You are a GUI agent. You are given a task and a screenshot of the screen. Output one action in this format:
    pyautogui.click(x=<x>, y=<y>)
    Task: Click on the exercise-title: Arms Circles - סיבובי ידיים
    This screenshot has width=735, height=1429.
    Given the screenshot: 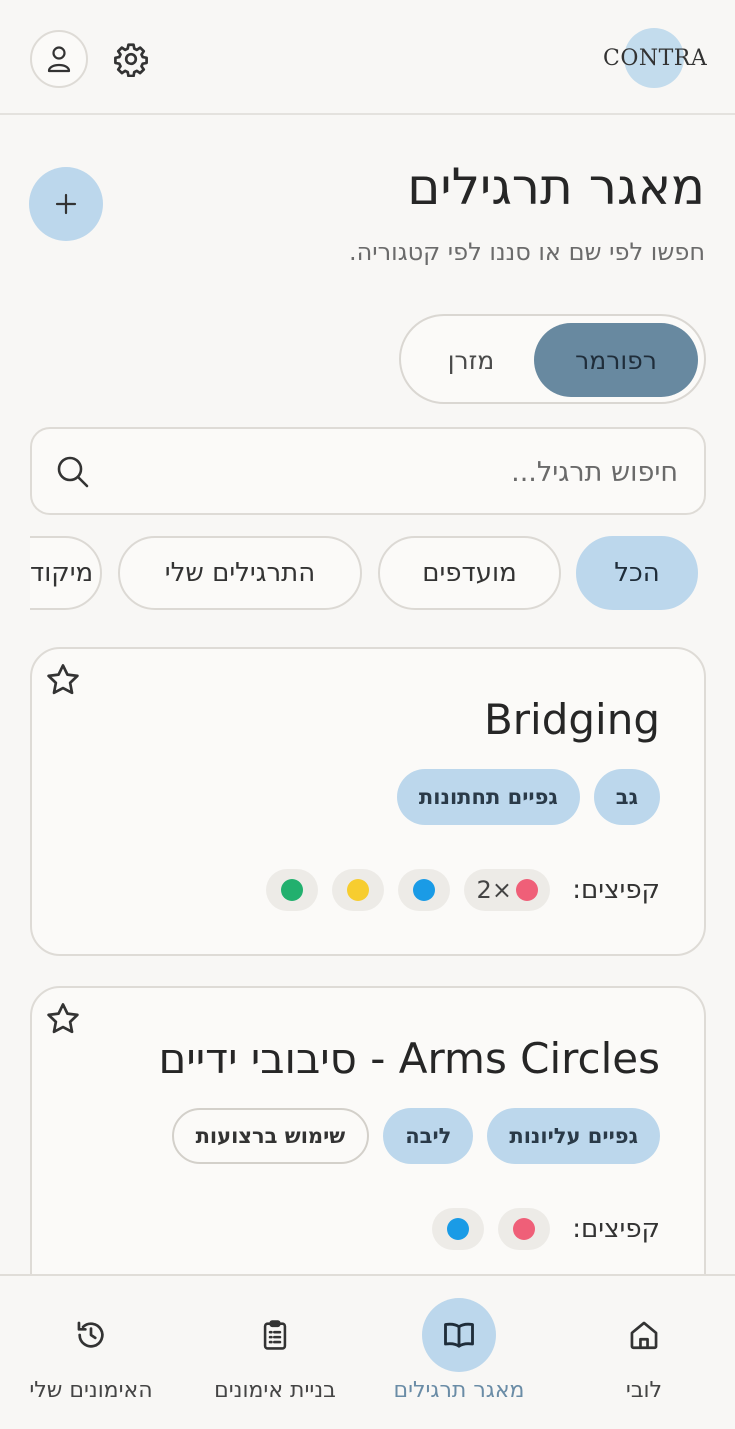 What is the action you would take?
    pyautogui.click(x=409, y=1058)
    